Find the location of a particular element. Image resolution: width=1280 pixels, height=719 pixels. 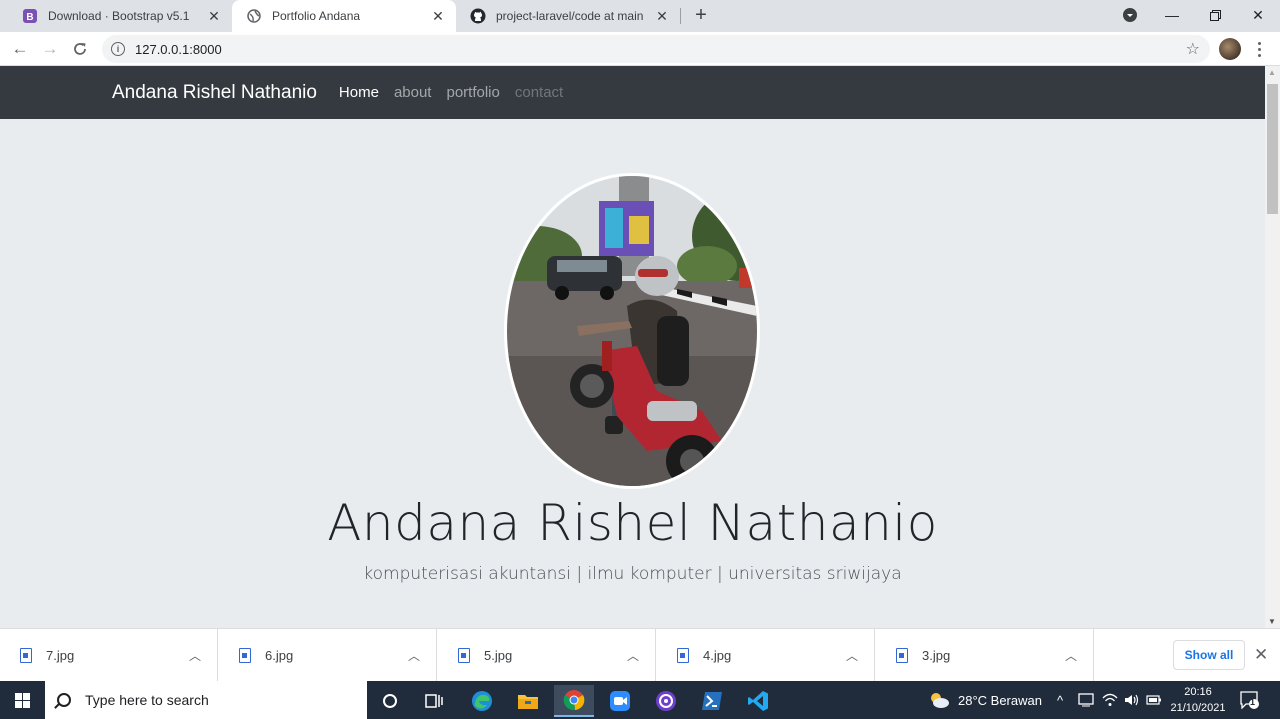

scrollbar-thumb is located at coordinates (1272, 149).